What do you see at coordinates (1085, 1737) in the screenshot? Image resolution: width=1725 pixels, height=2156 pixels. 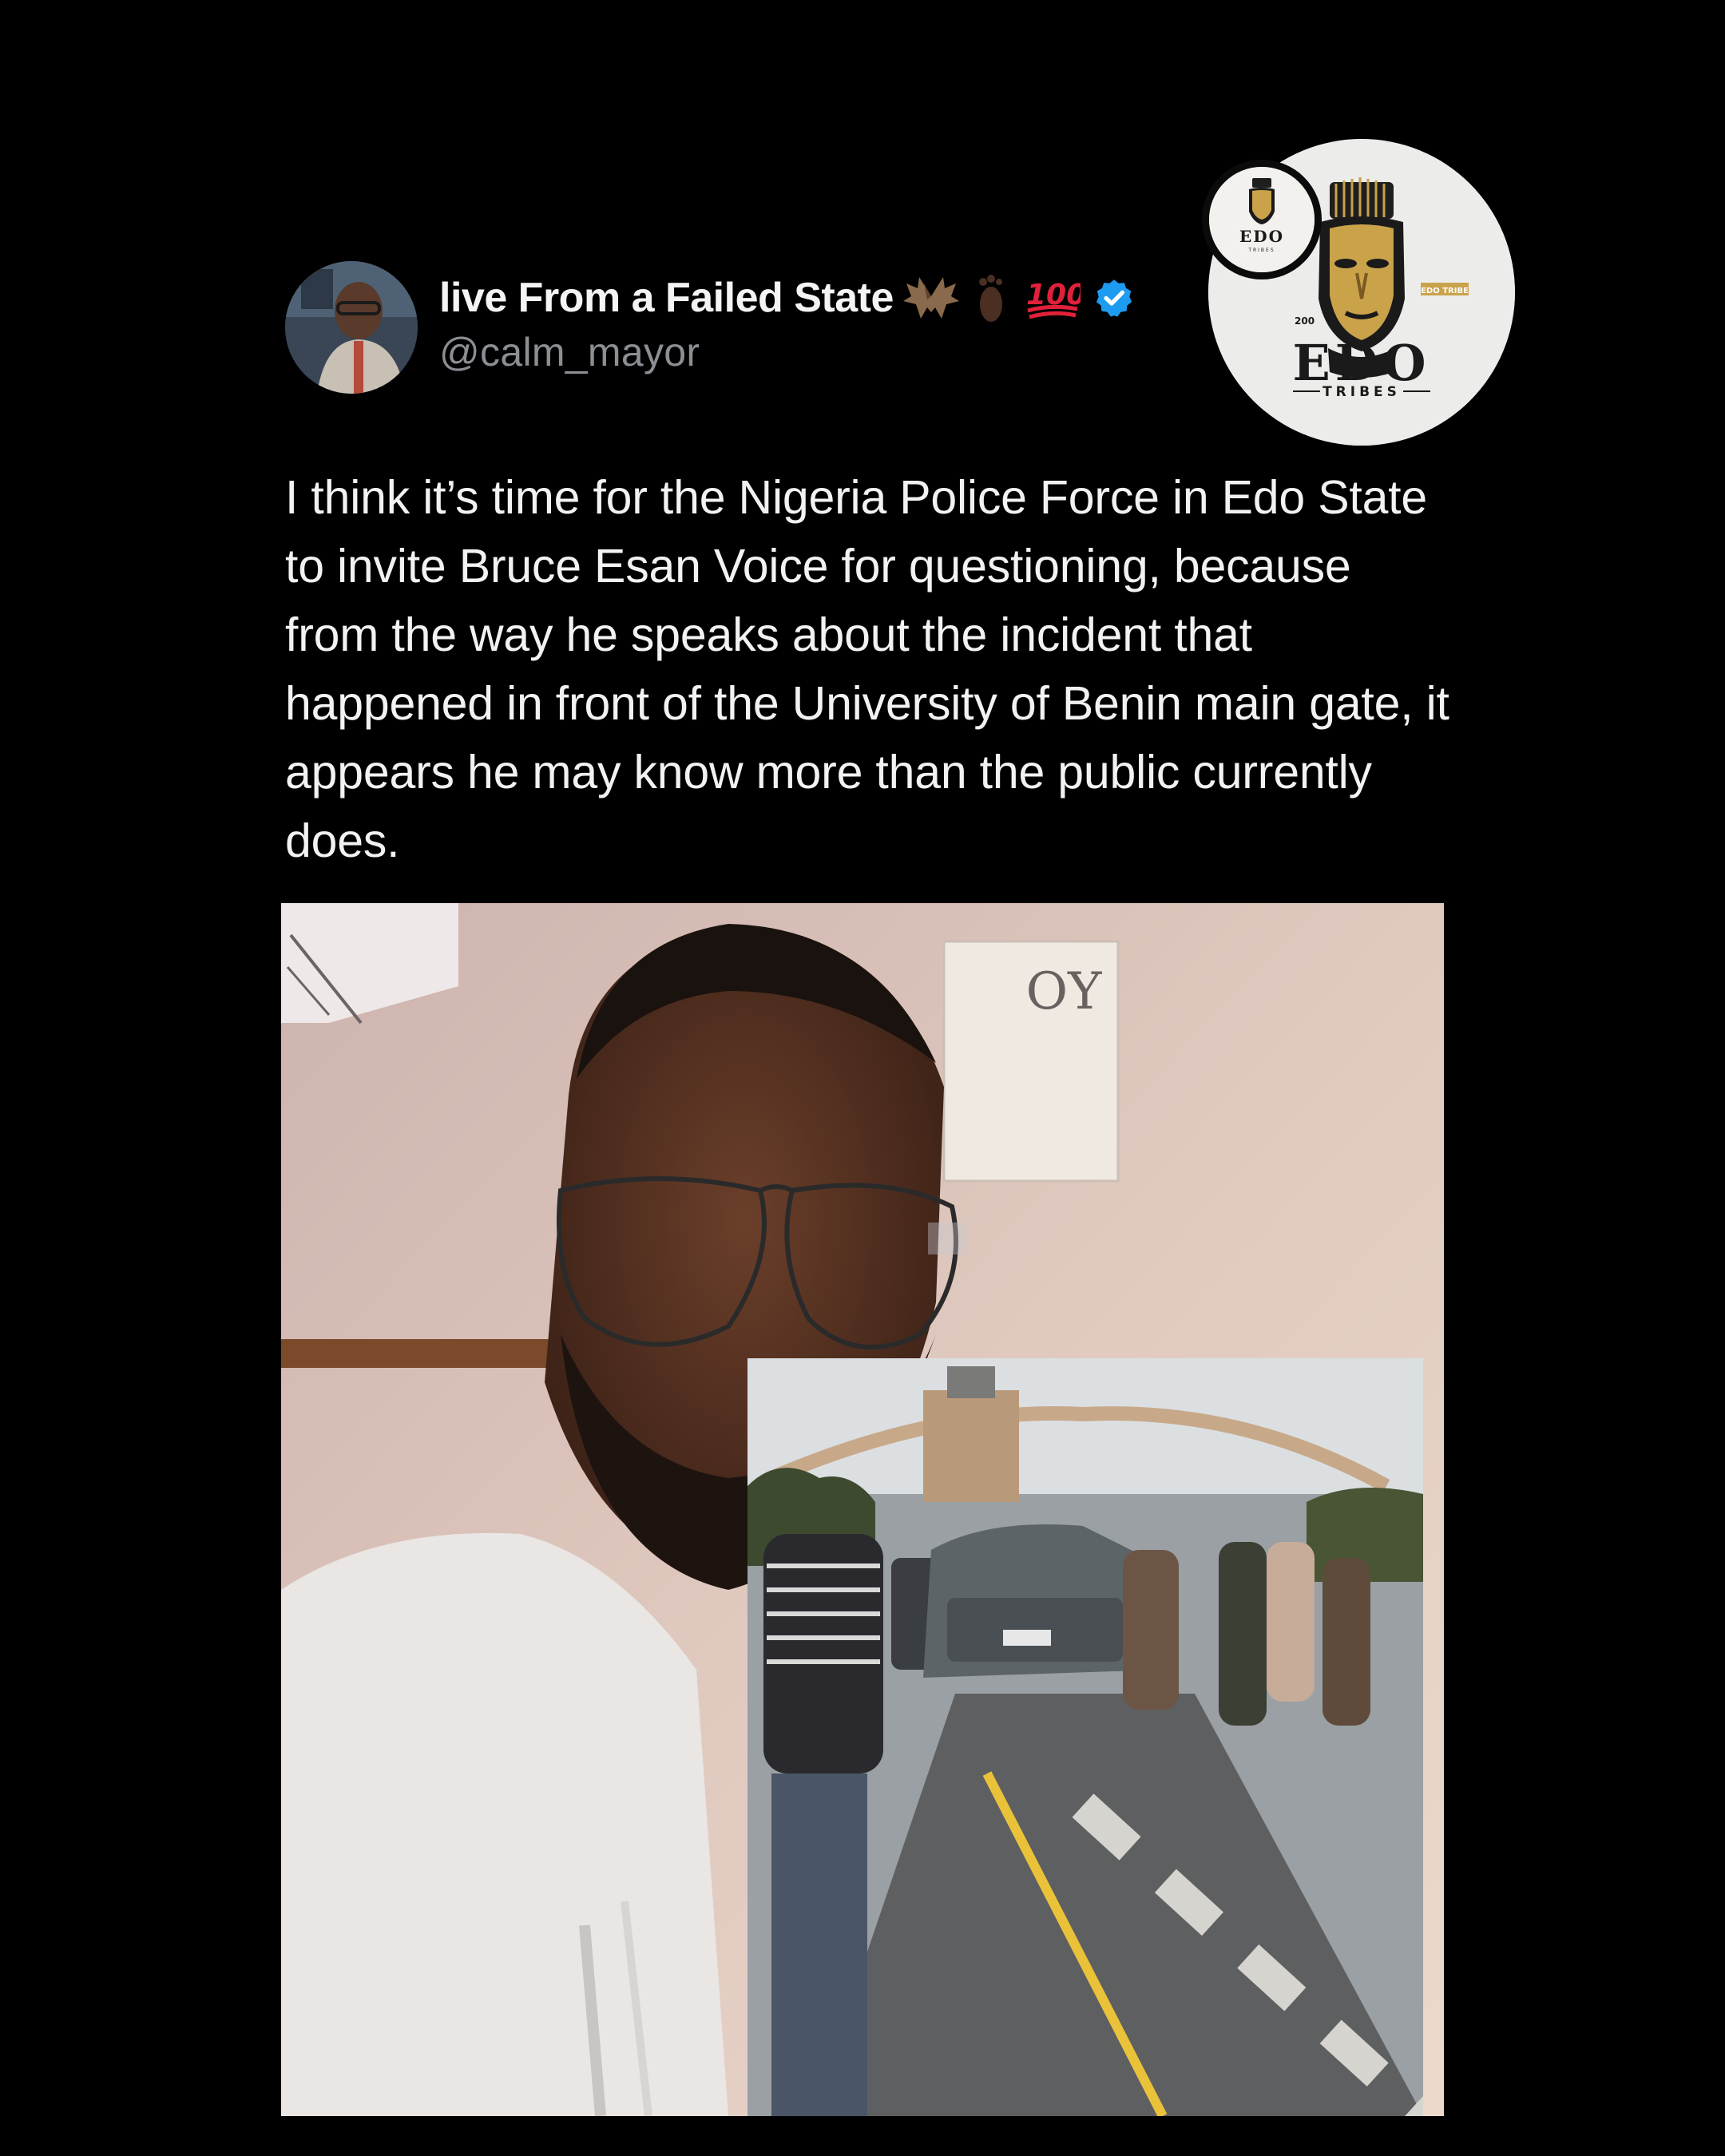 I see `uniben-gate-inset-image` at bounding box center [1085, 1737].